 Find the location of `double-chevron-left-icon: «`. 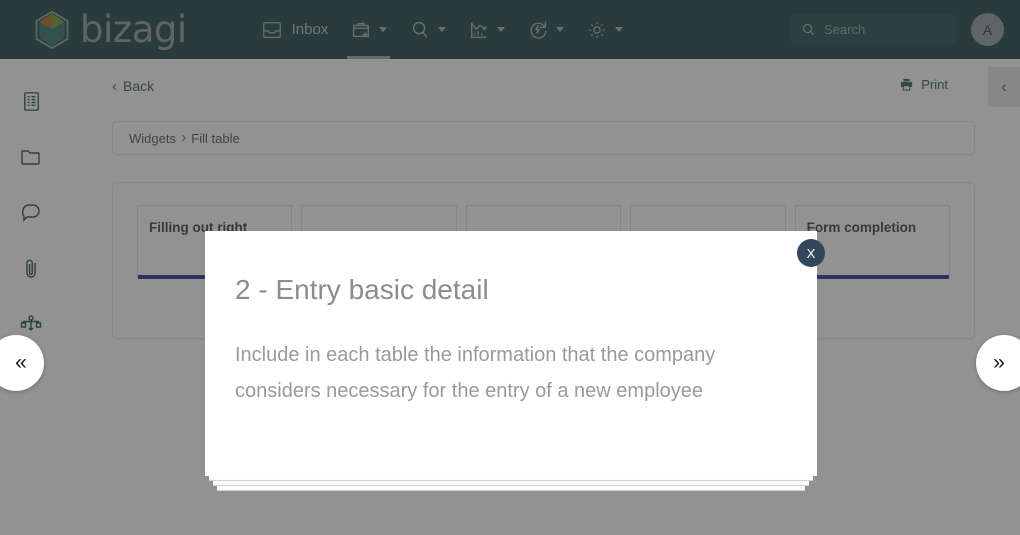

double-chevron-left-icon: « is located at coordinates (21, 362).